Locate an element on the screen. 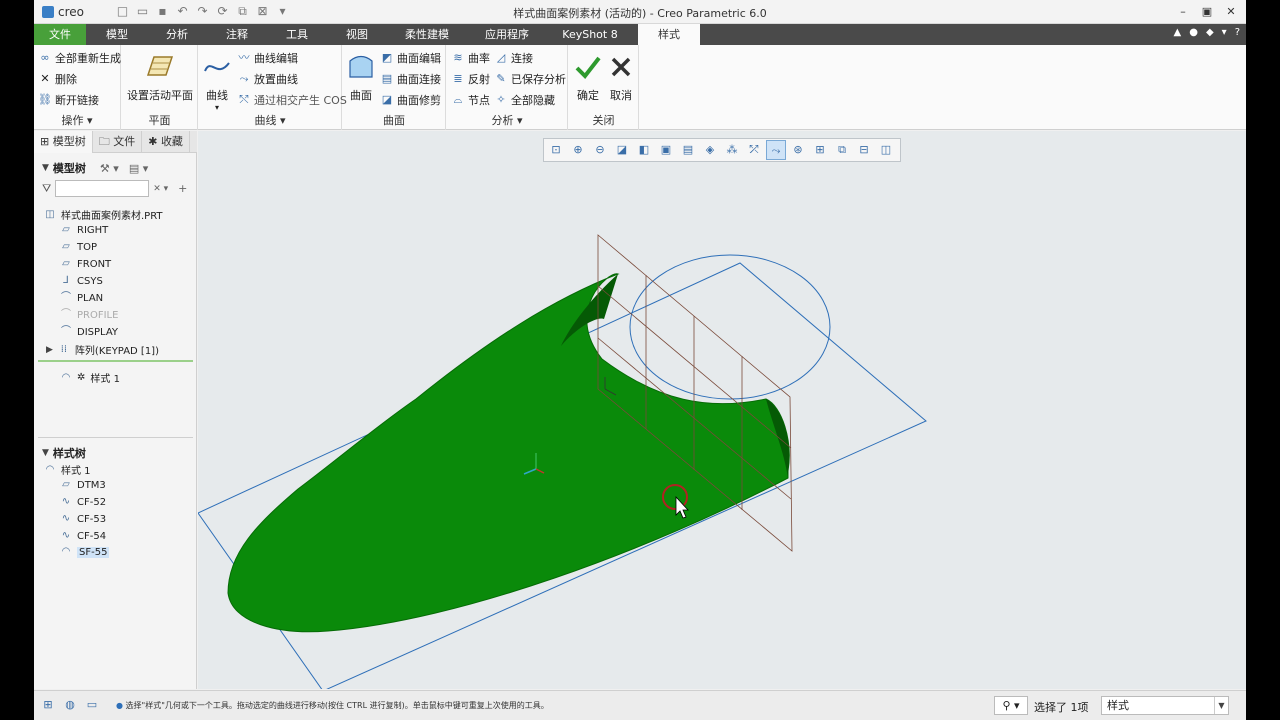  tab-model-tree: ⊞ 模型树 is located at coordinates (63, 142).